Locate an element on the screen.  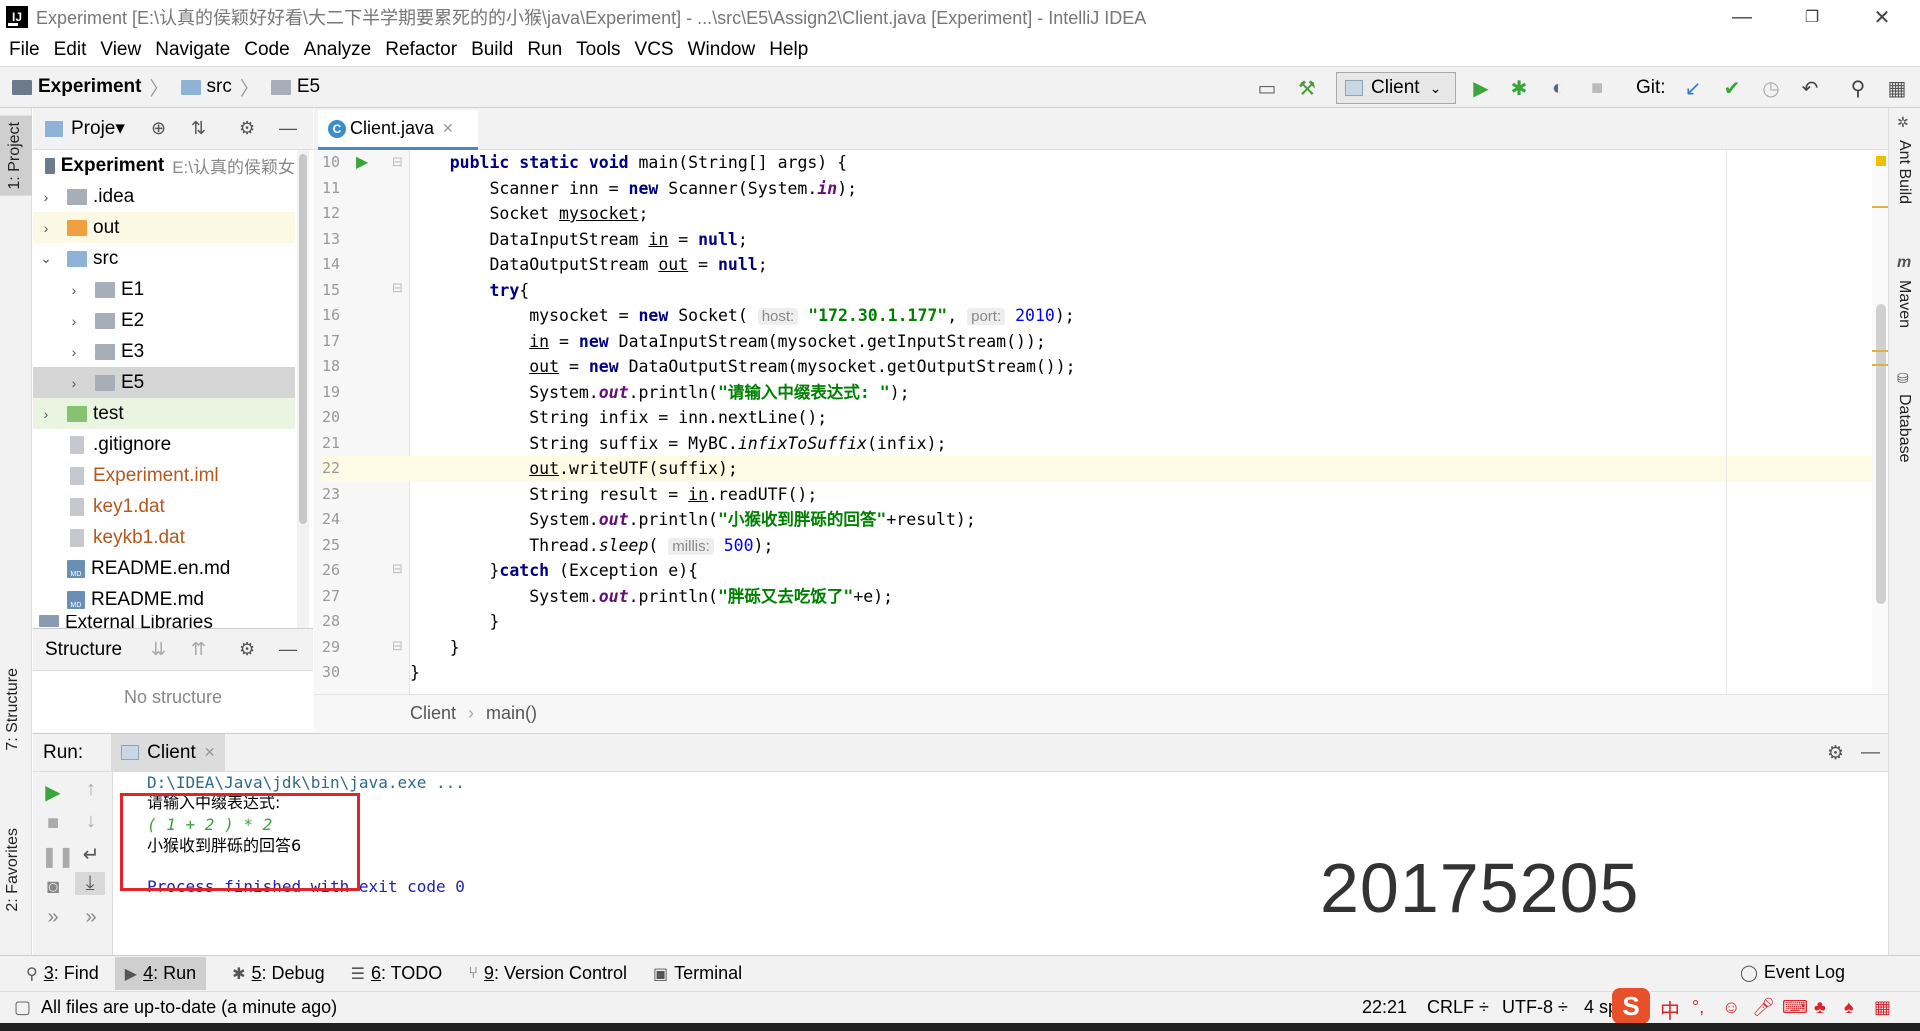
up-arrow-icon: ↑ is located at coordinates (91, 789).